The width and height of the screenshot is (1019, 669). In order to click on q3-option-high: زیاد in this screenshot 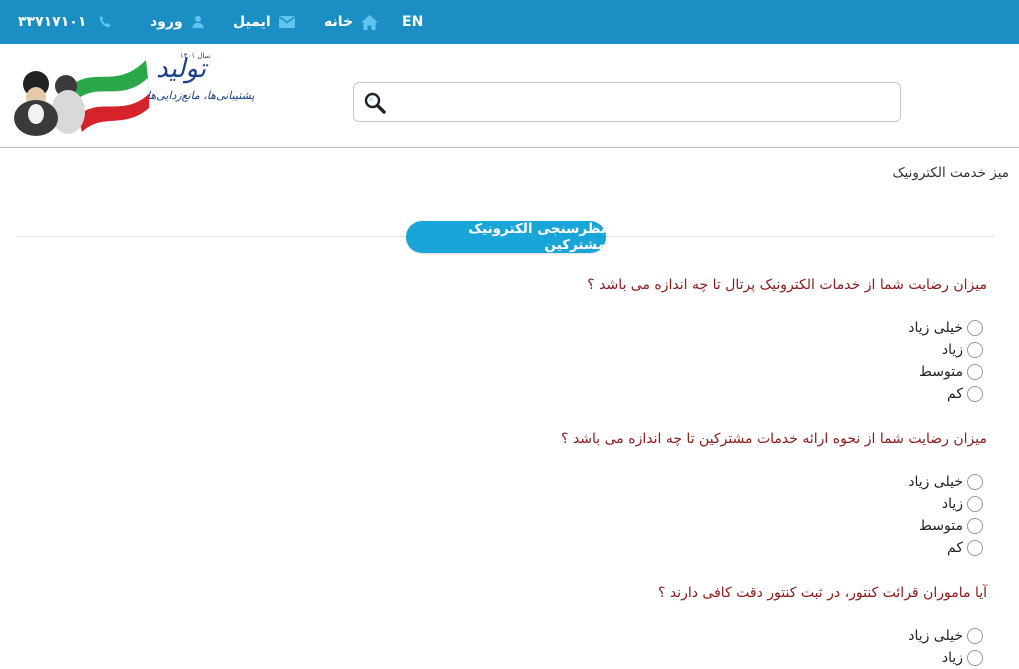, I will do `click(962, 658)`.